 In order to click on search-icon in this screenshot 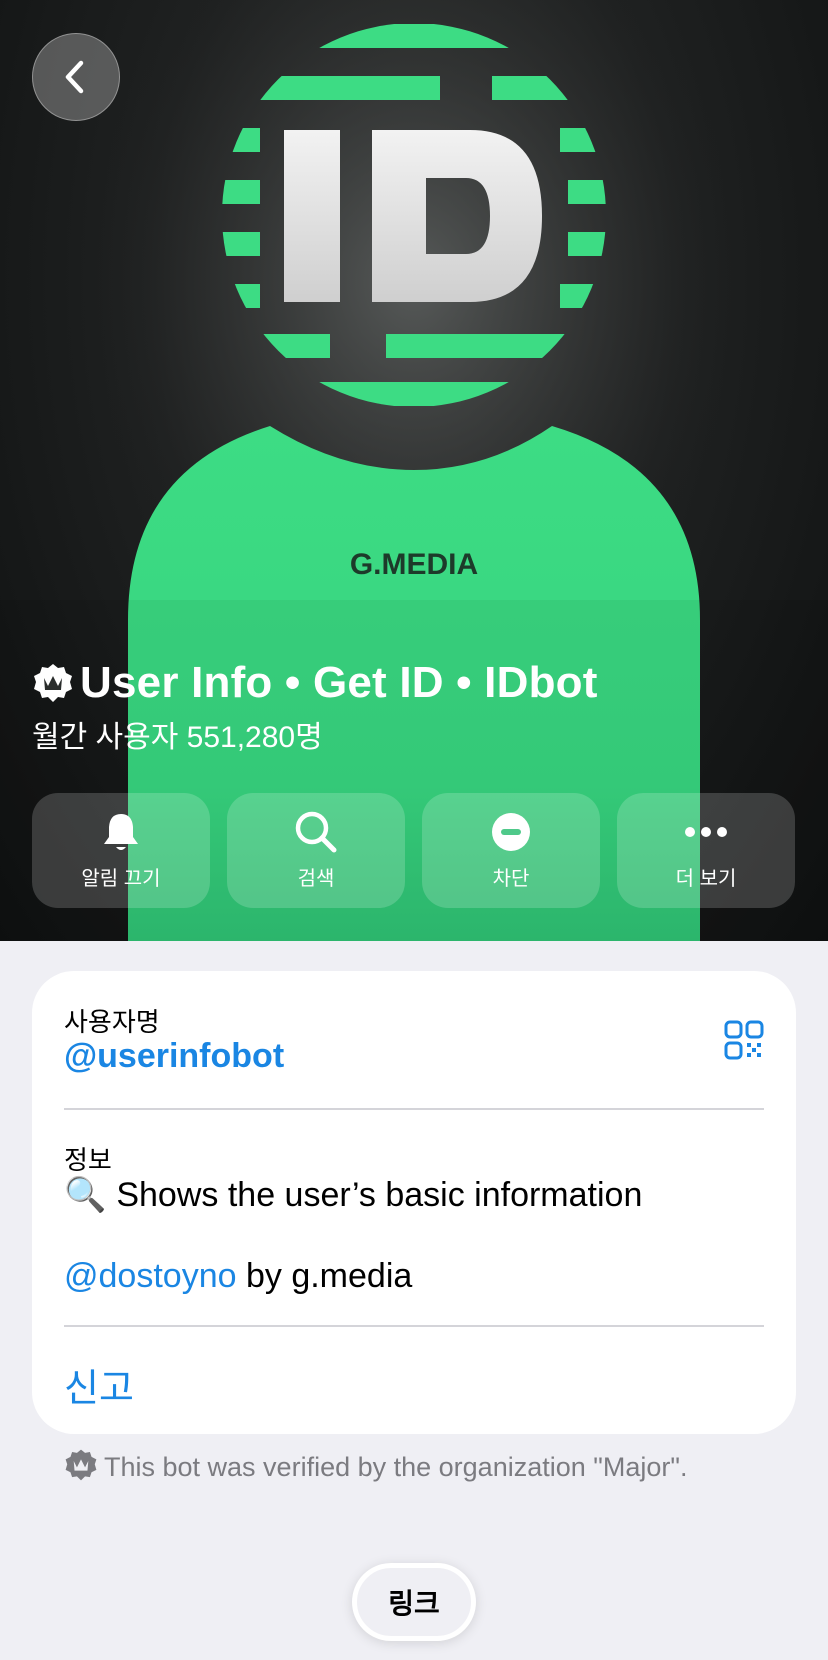, I will do `click(316, 832)`.